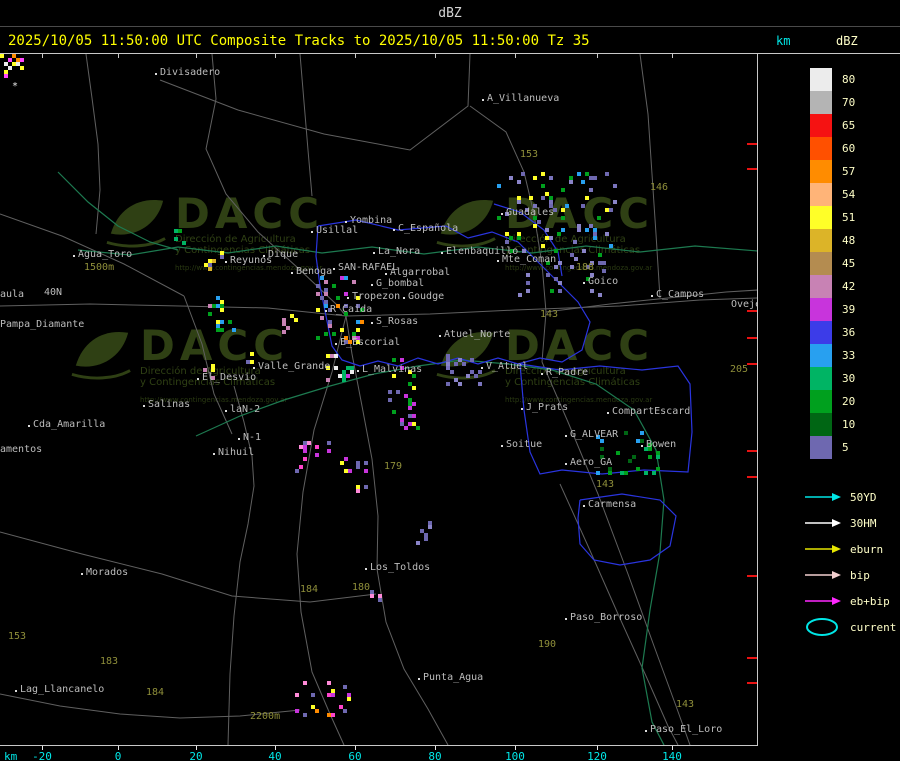 The height and width of the screenshot is (761, 900). I want to click on legend-label: 30HM, so click(863, 523).